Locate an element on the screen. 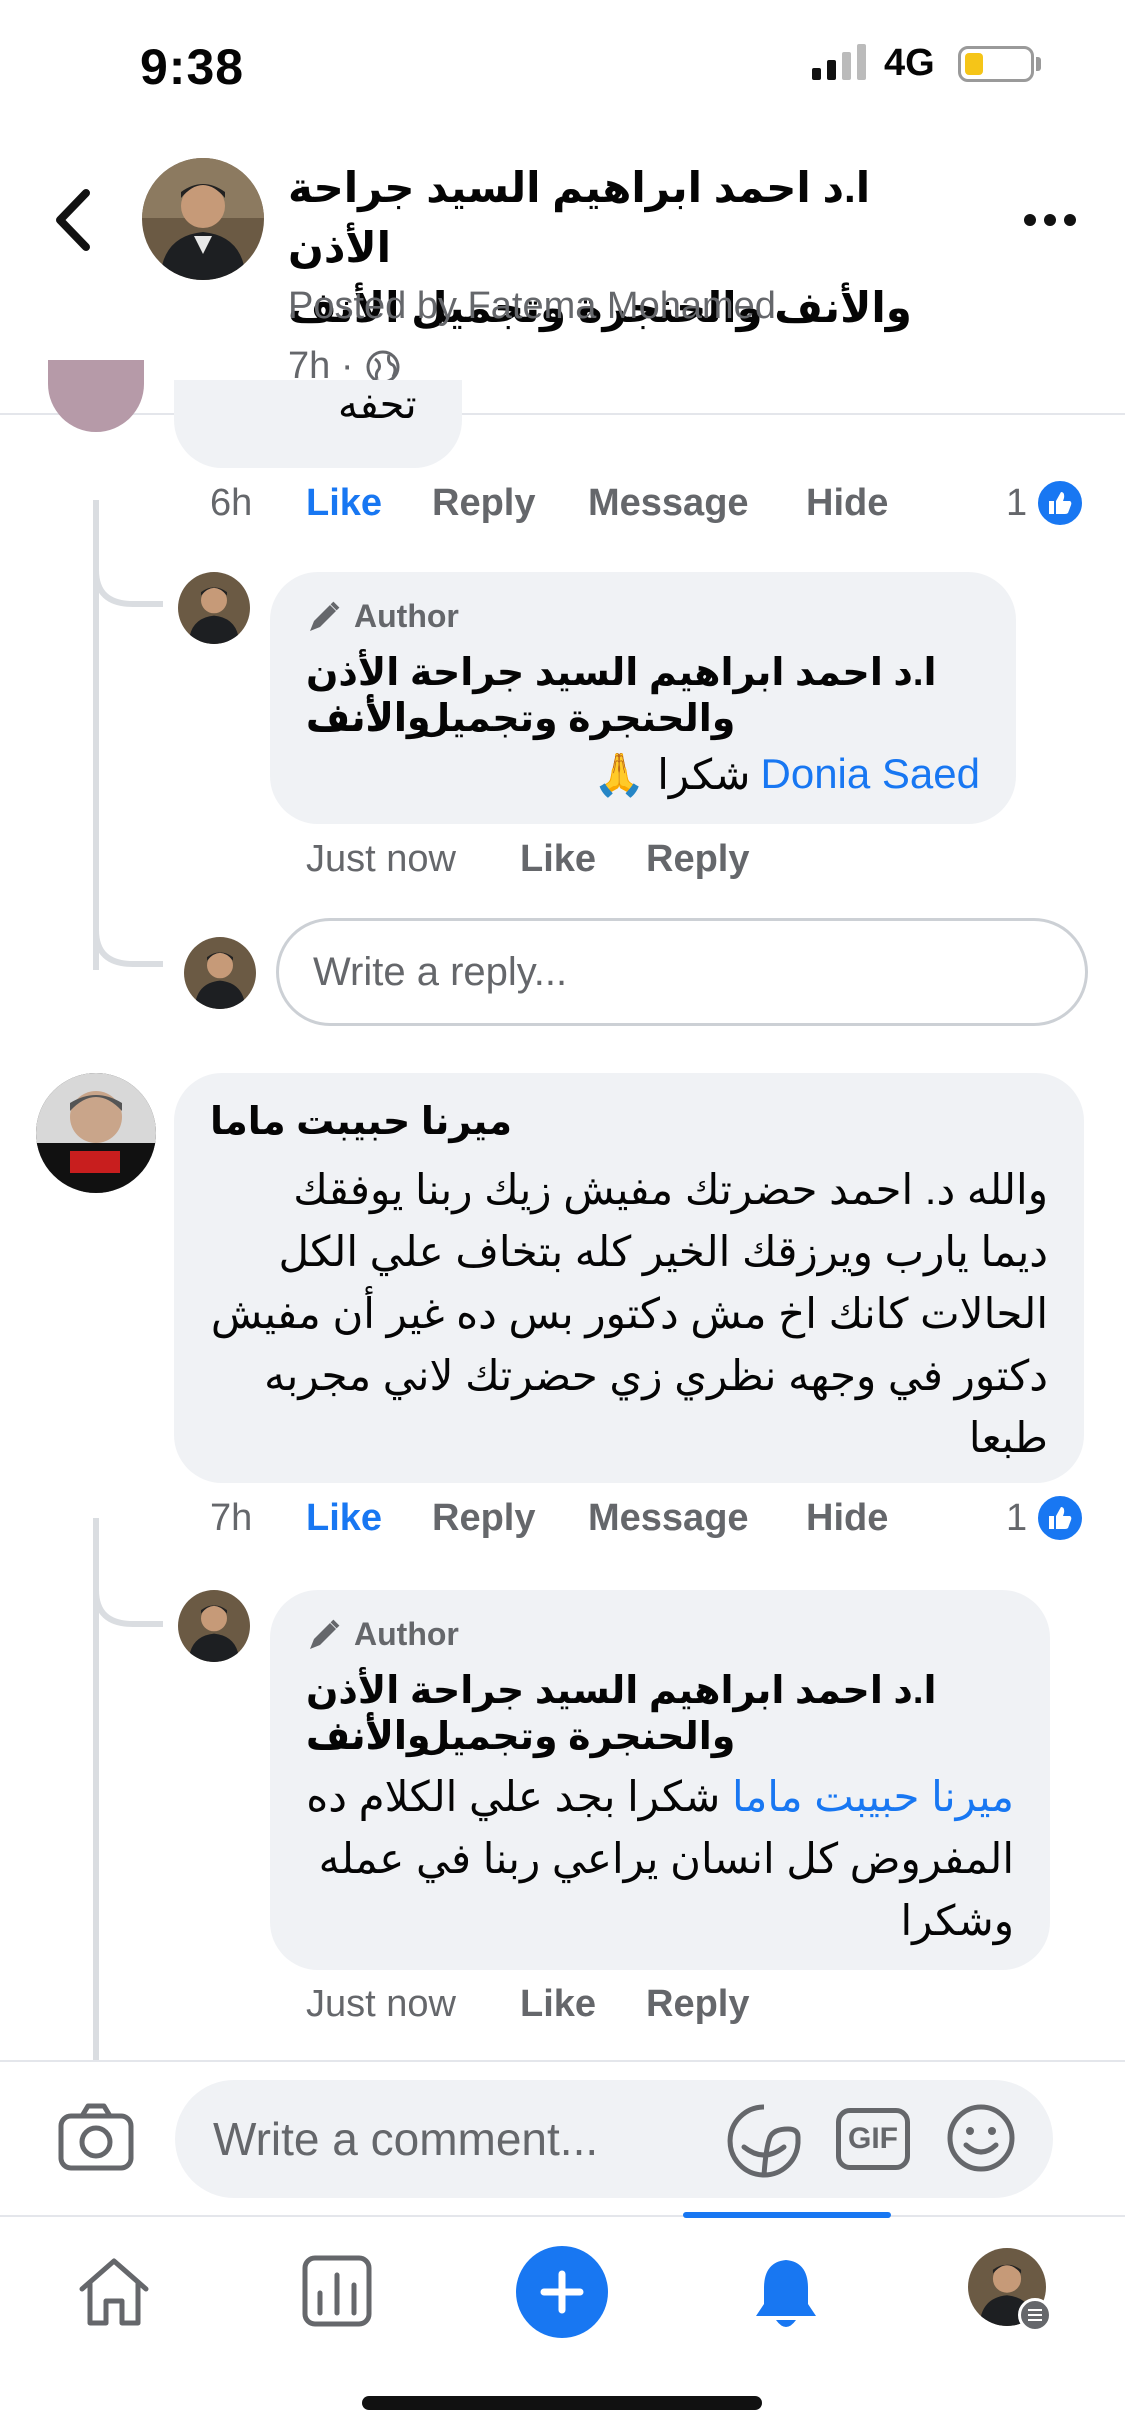  comment-bar-border is located at coordinates (562, 2061).